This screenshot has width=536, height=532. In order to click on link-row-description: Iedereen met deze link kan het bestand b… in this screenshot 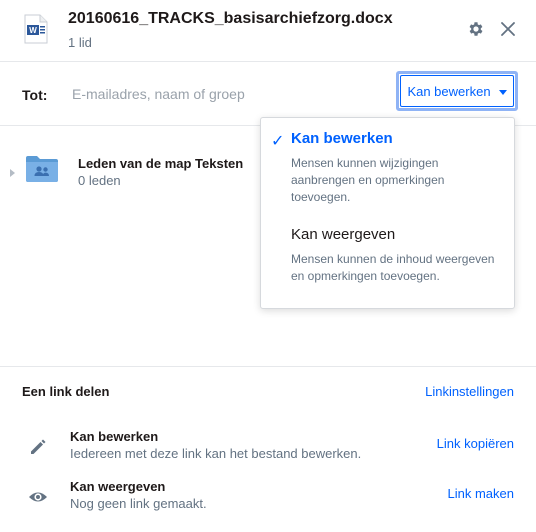, I will do `click(216, 453)`.